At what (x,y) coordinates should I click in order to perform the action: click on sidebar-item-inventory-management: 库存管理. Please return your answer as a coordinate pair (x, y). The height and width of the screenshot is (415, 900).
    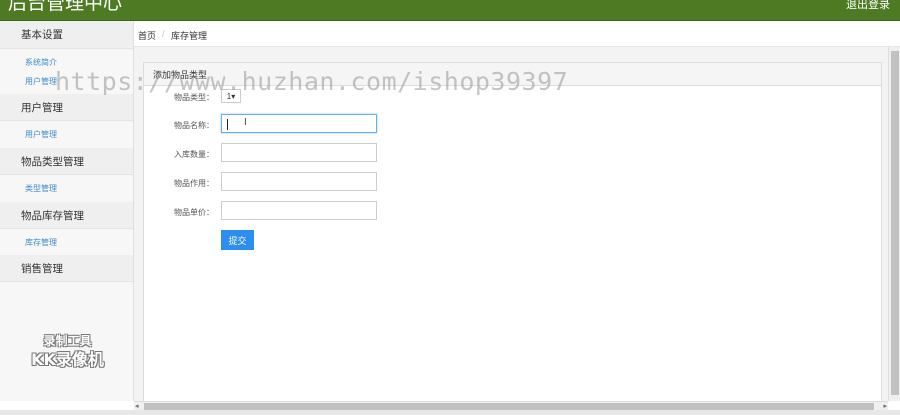
    Looking at the image, I should click on (41, 242).